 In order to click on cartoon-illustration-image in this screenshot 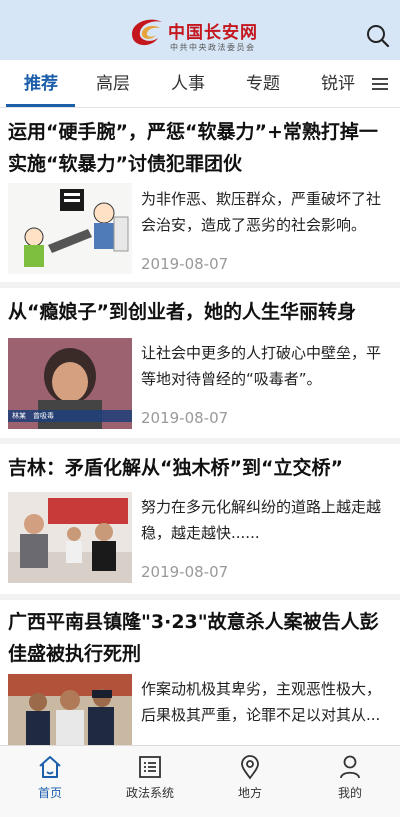, I will do `click(70, 228)`.